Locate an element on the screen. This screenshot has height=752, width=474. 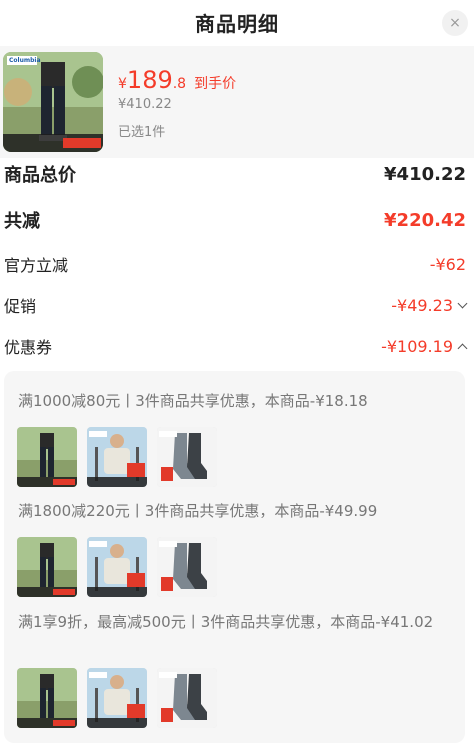
coupon-desc-3: 满1享9折，最高减500元丨3件商品共享优惠，本商品-¥41.02 is located at coordinates (226, 622).